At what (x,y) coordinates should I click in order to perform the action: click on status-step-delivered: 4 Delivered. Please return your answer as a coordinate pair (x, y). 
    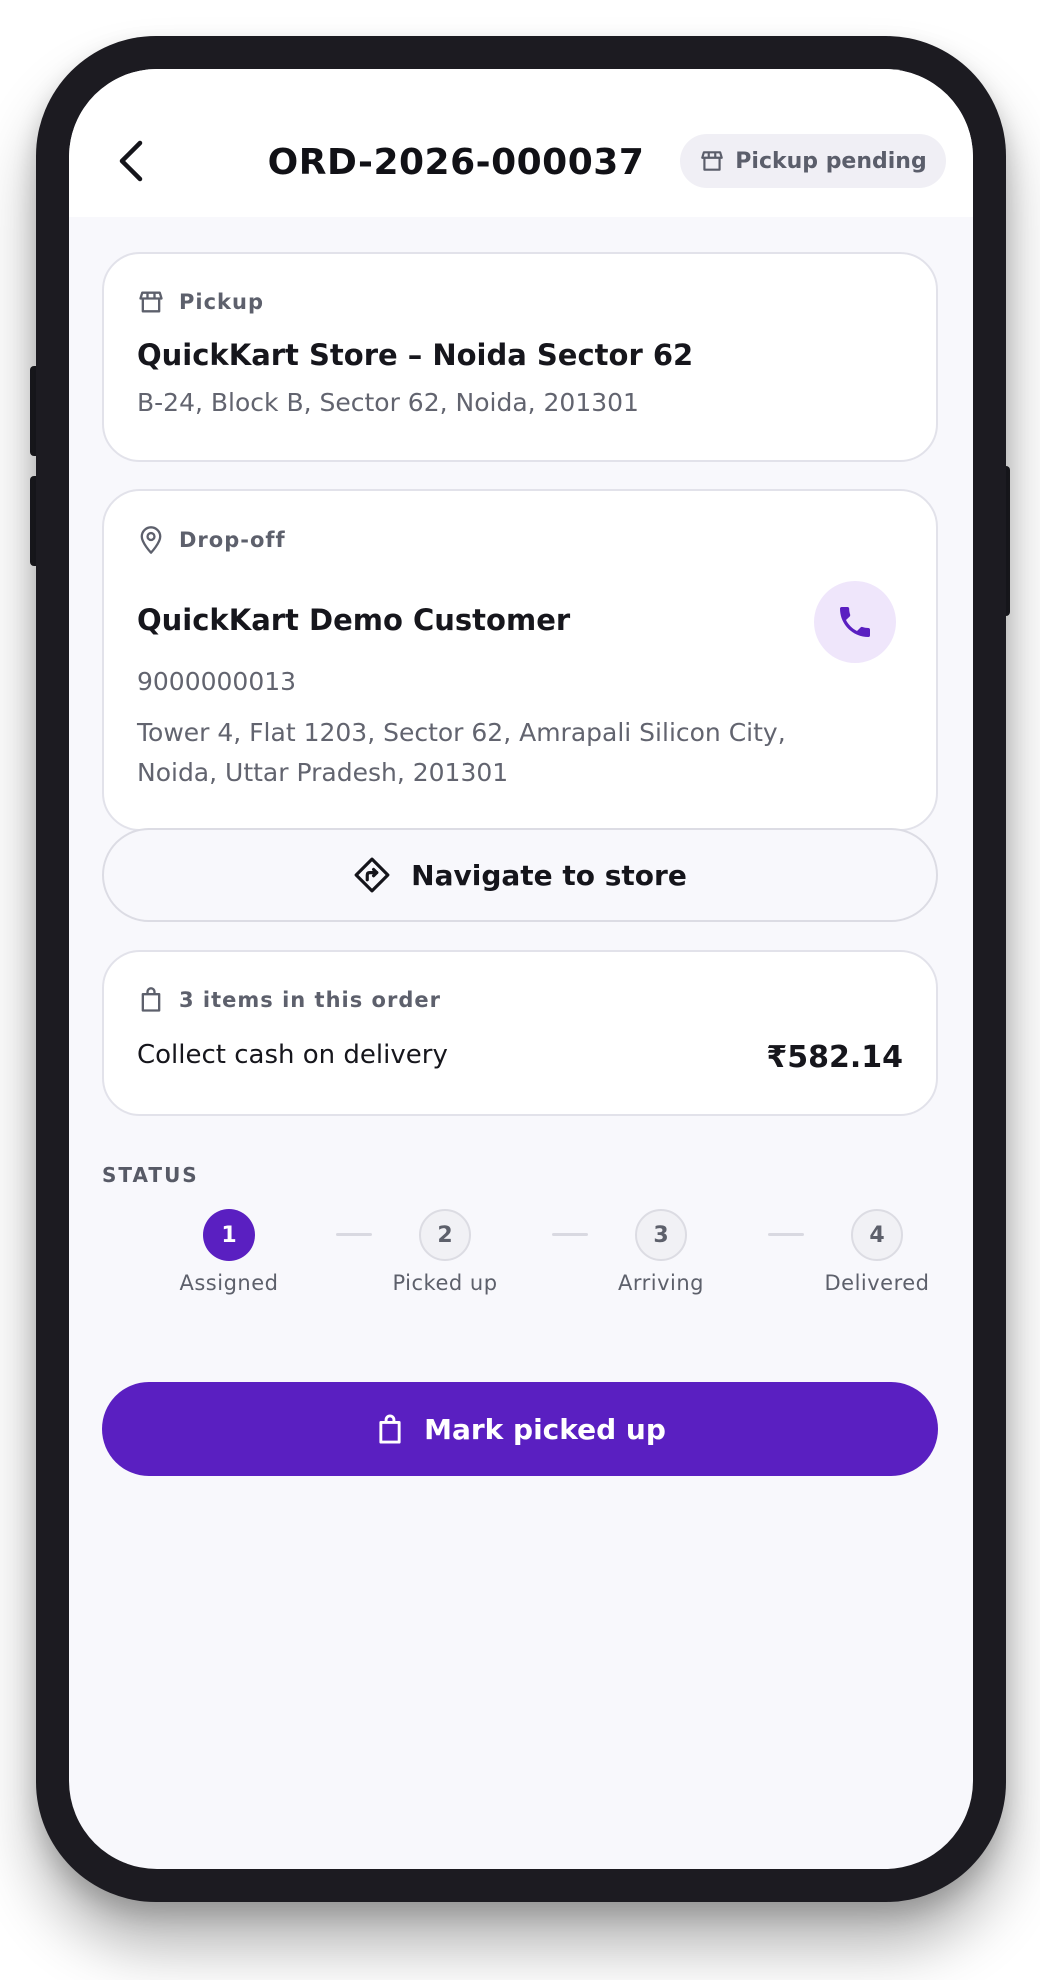
    Looking at the image, I should click on (877, 1252).